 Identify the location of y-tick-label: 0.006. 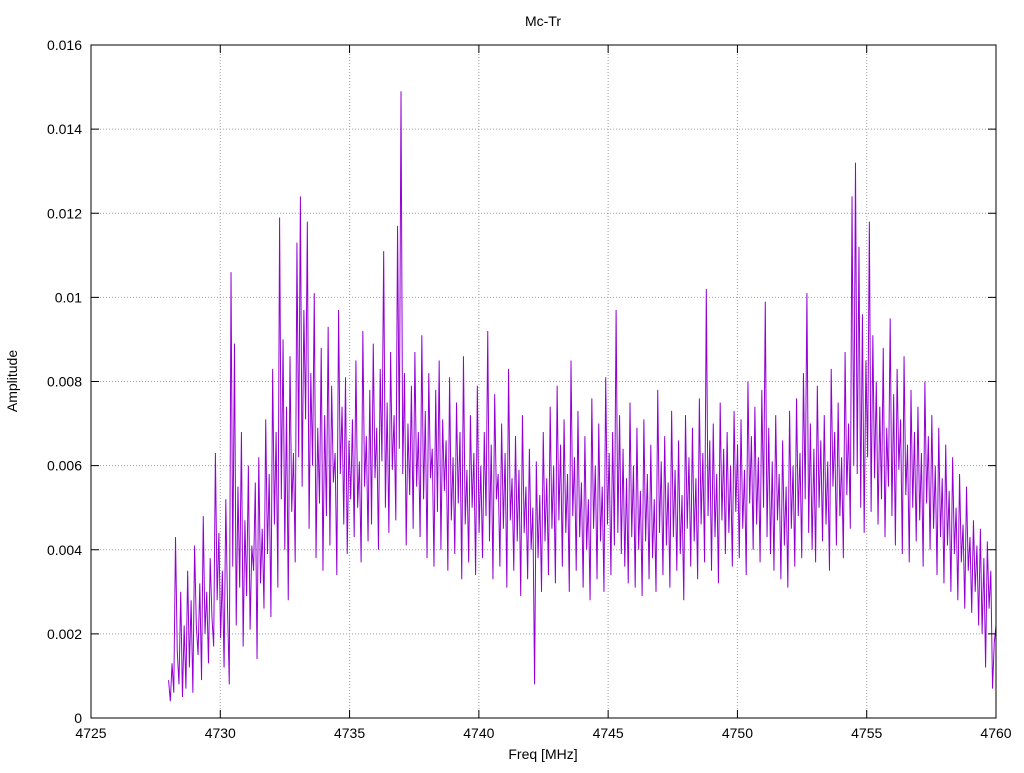
(64, 466).